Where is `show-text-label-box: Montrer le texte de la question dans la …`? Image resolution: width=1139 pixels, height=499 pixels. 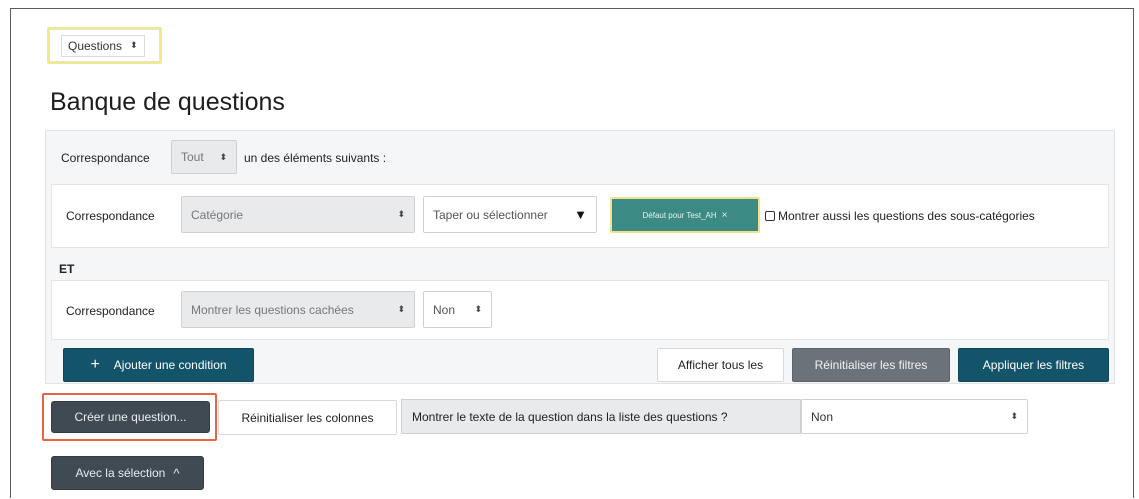 show-text-label-box: Montrer le texte de la question dans la … is located at coordinates (601, 416).